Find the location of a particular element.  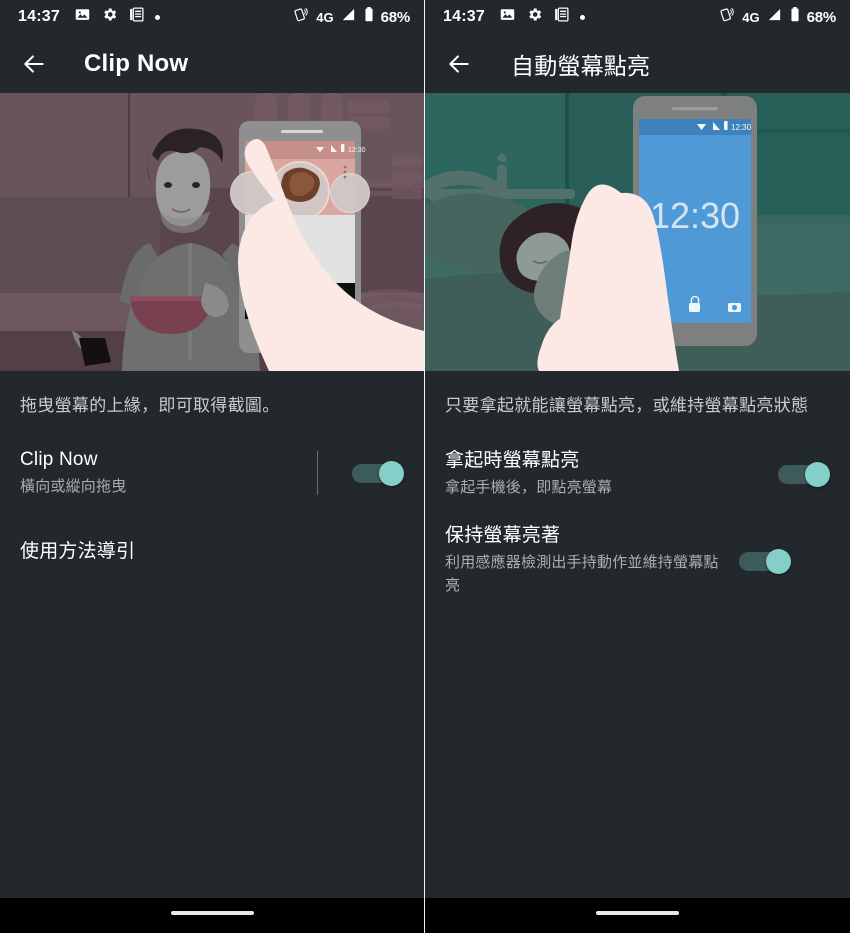

setting-row-keep-screen-on: 保持螢幕亮著 利用感應器檢測出手持動作並維持螢幕點亮 is located at coordinates (637, 560).